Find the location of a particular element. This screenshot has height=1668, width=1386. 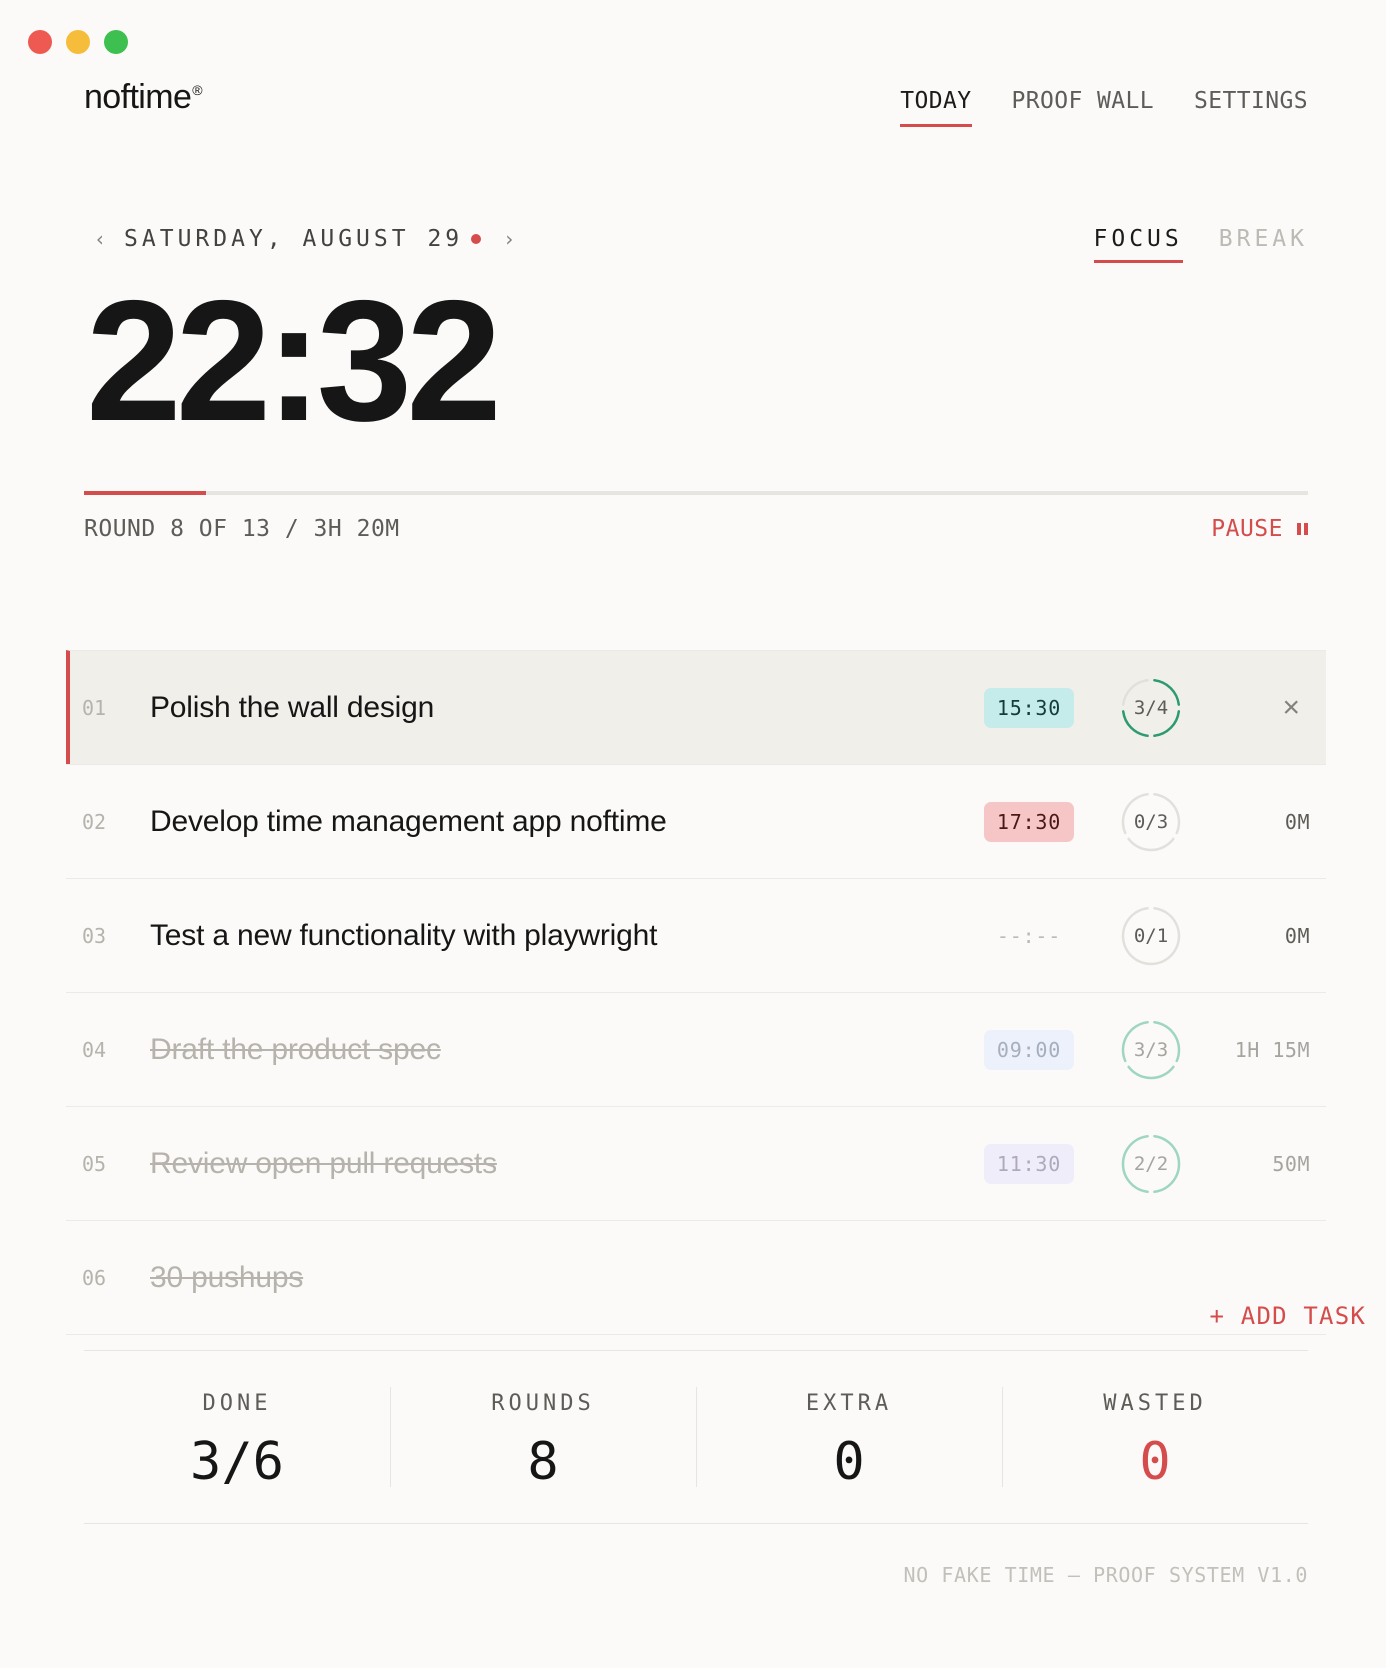

task-rounds-ring: 2/2 is located at coordinates (1151, 1164).